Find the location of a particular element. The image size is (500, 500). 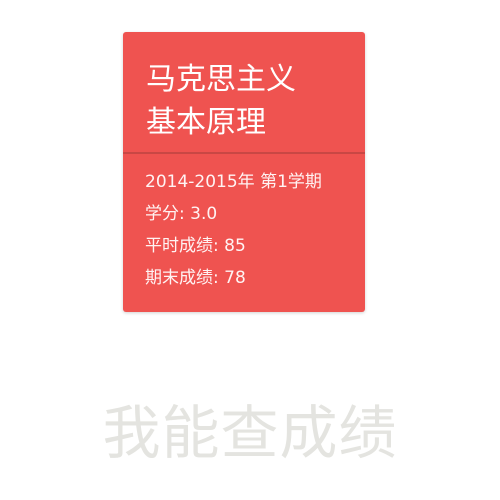

term-label: 2014-2015年 第1学期 is located at coordinates (233, 182).